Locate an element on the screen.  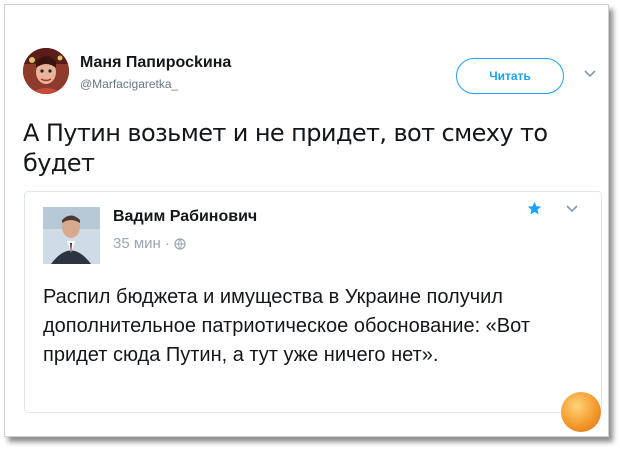
quoted-author-avatar is located at coordinates (71, 235).